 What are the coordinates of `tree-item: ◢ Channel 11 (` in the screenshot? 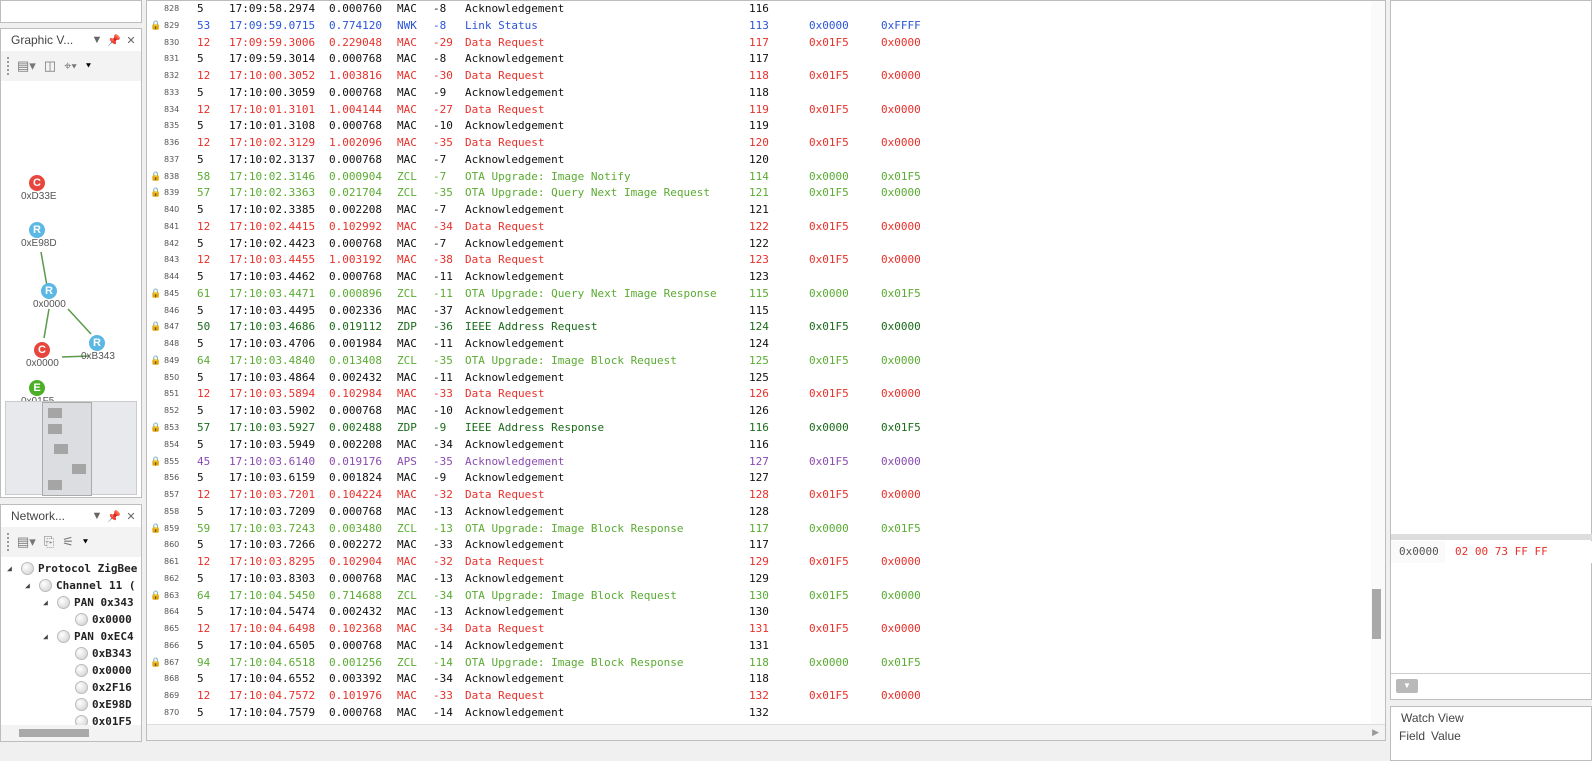 It's located at (74, 585).